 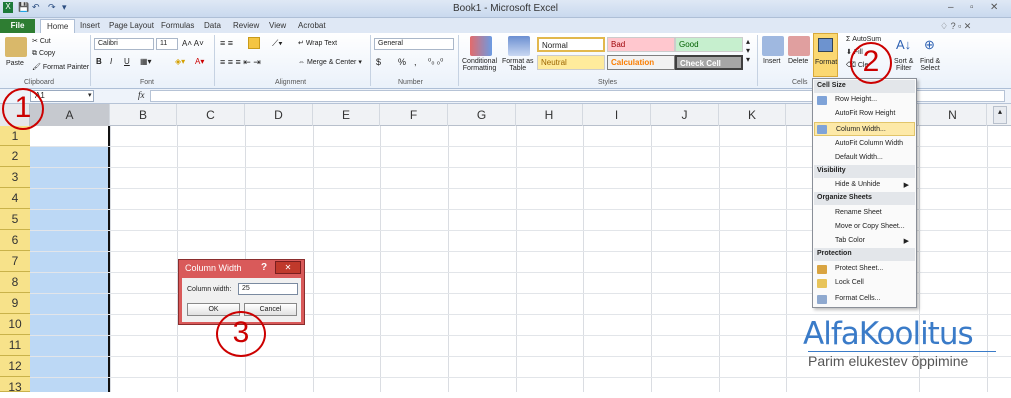 I want to click on insert-cells-icon, so click(x=773, y=46).